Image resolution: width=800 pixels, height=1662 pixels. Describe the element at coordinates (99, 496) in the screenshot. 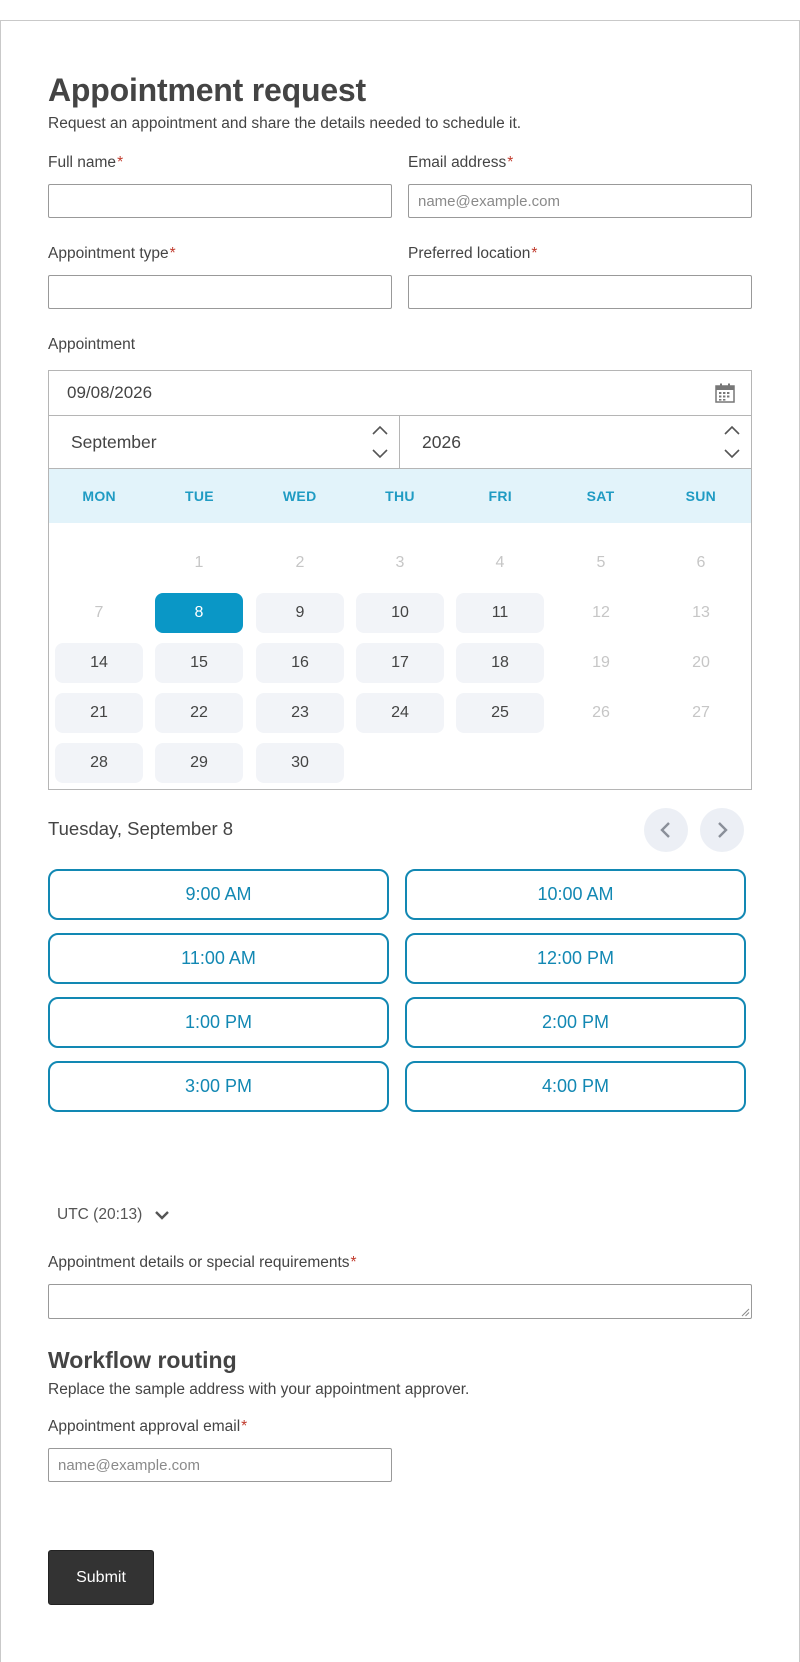

I see `weekday-mon: MON` at that location.